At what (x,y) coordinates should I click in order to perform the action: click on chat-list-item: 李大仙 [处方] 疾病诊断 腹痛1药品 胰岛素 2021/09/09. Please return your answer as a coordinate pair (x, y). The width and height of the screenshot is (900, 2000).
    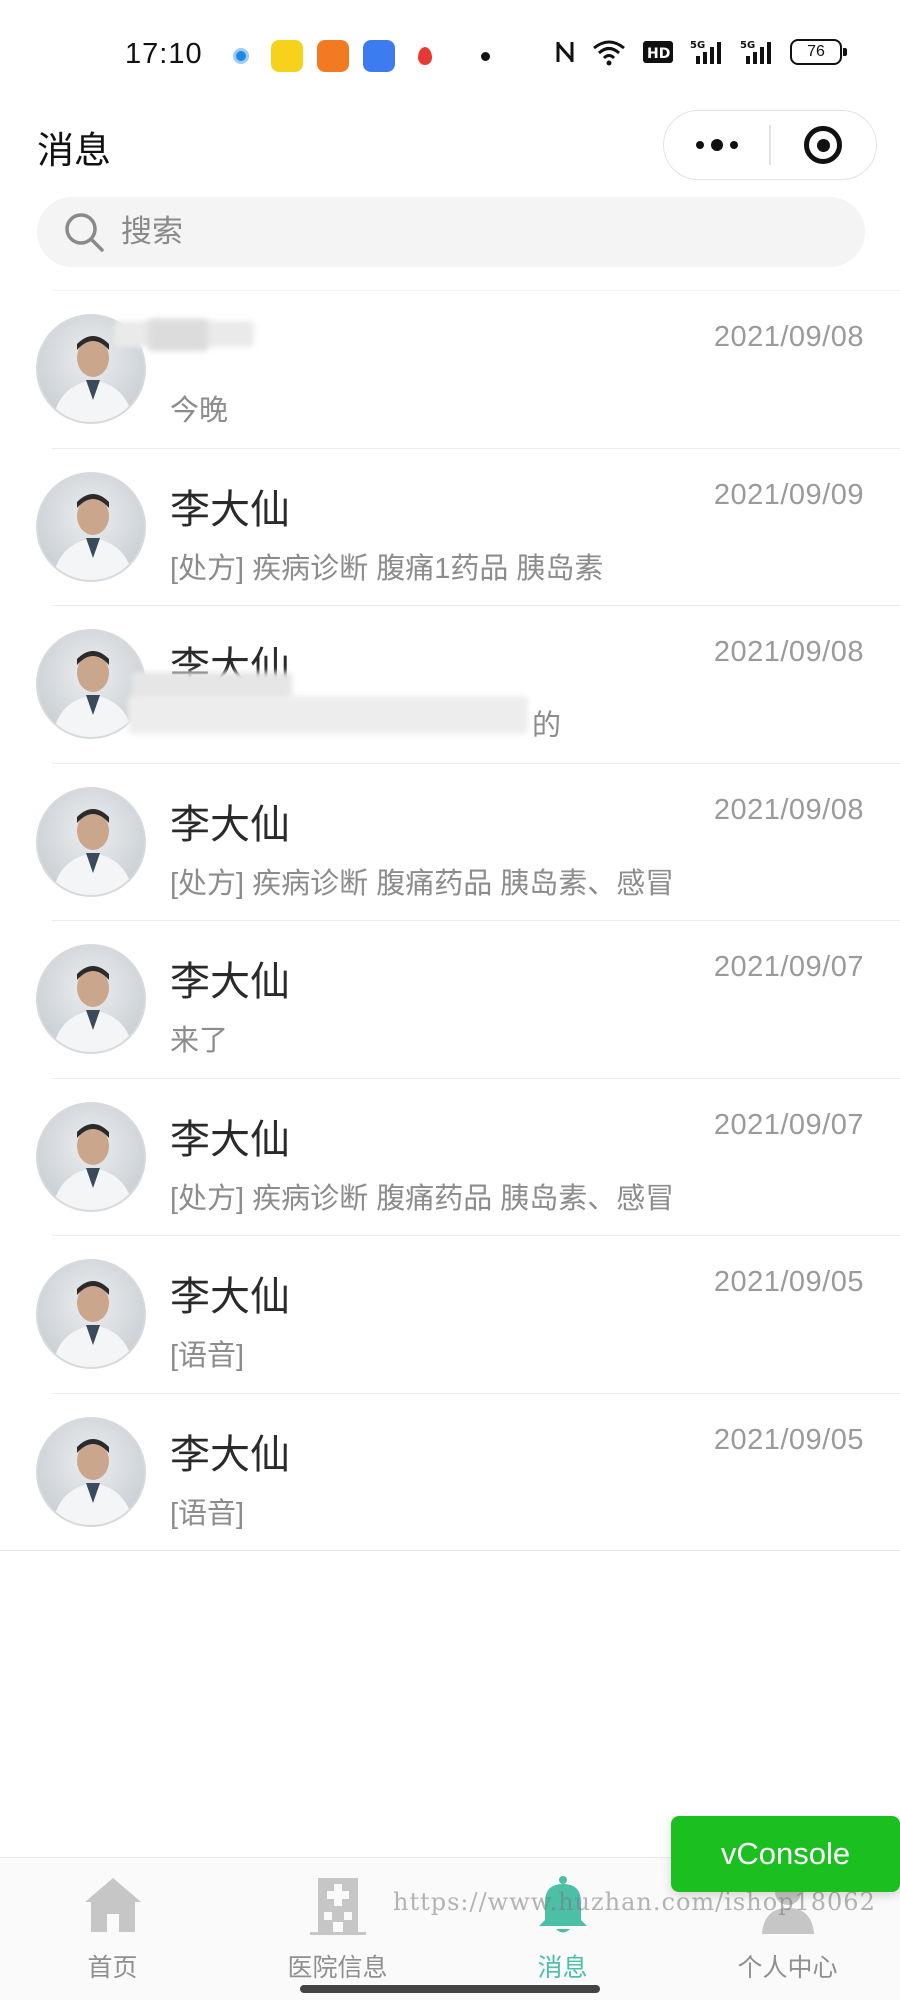
    Looking at the image, I should click on (468, 526).